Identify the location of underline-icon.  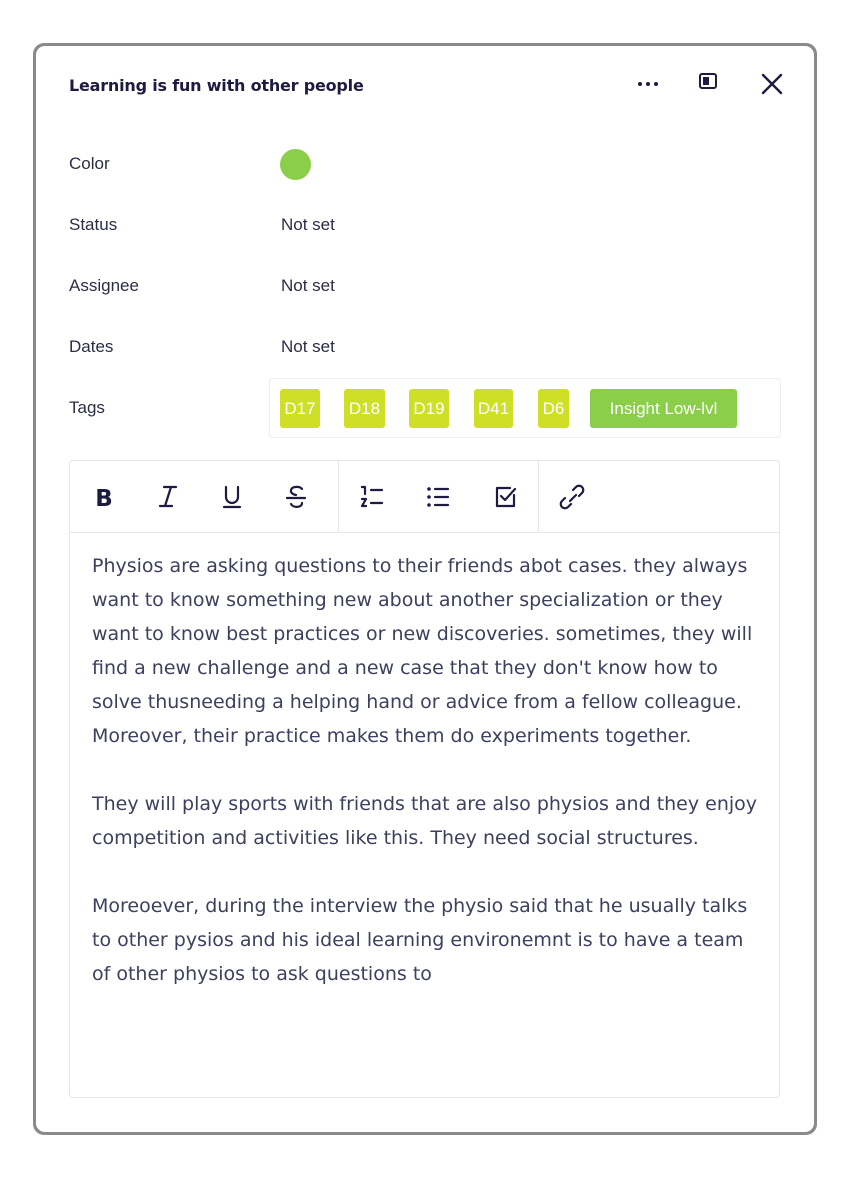
(232, 497).